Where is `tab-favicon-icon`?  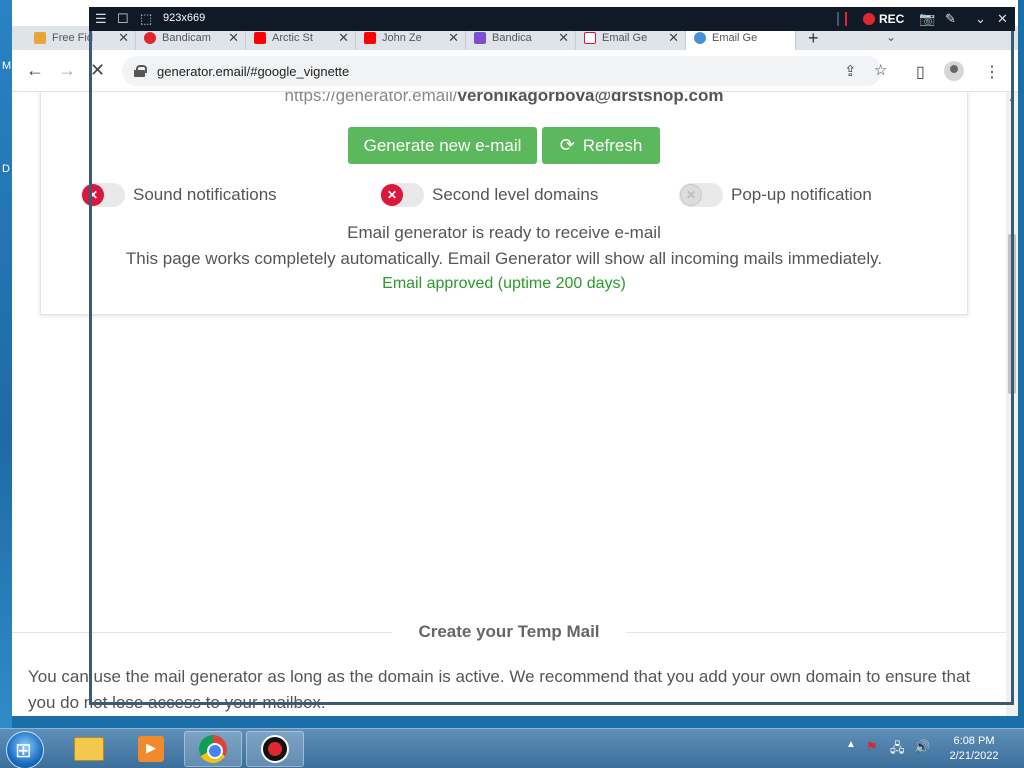 tab-favicon-icon is located at coordinates (40, 38).